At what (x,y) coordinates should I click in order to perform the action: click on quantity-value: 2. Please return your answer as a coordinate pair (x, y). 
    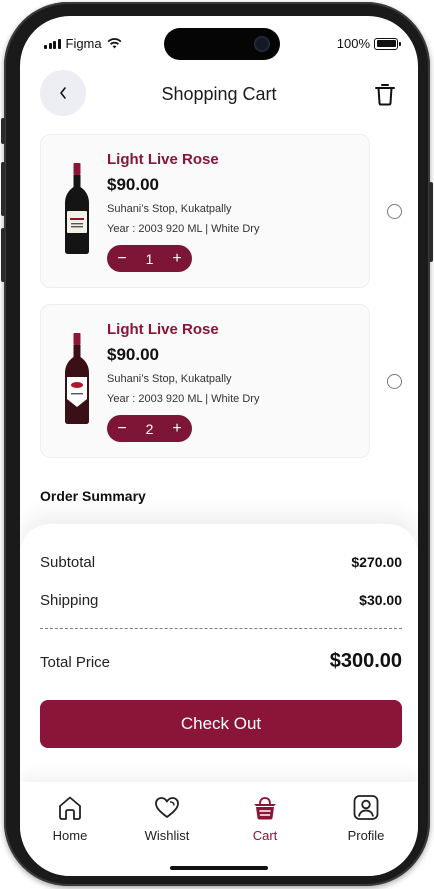
    Looking at the image, I should click on (149, 428).